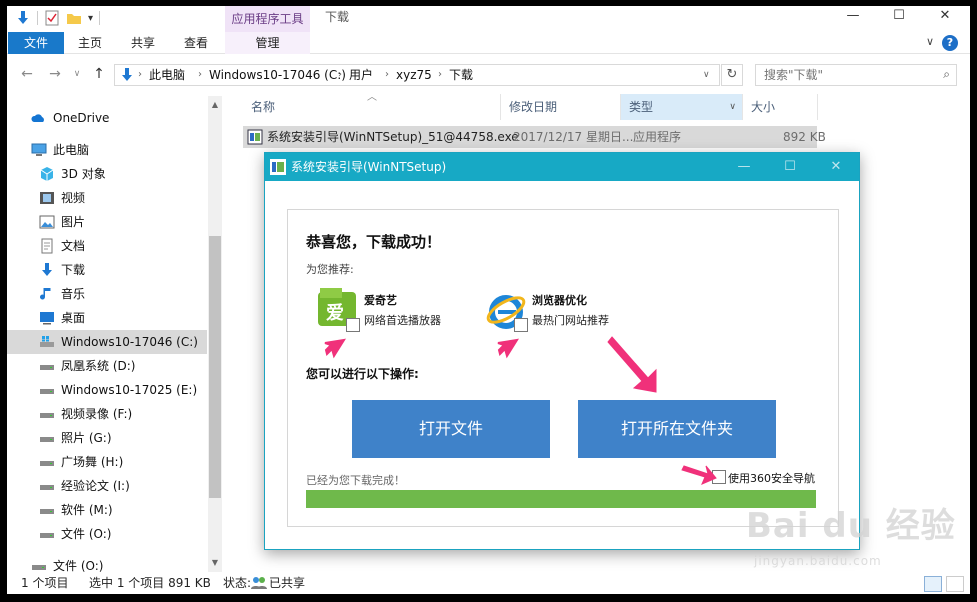 The image size is (977, 602). Describe the element at coordinates (47, 198) in the screenshot. I see `video-icon` at that location.